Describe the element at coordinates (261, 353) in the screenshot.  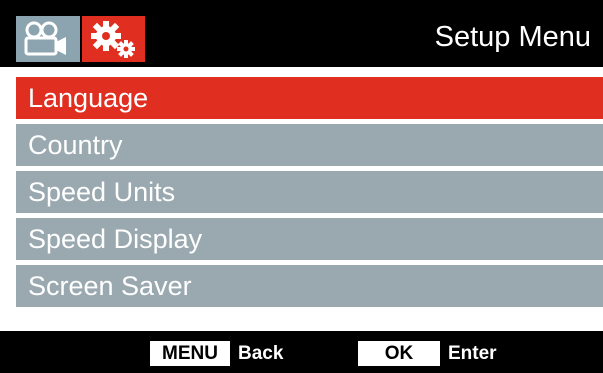
I see `back-label: Back` at that location.